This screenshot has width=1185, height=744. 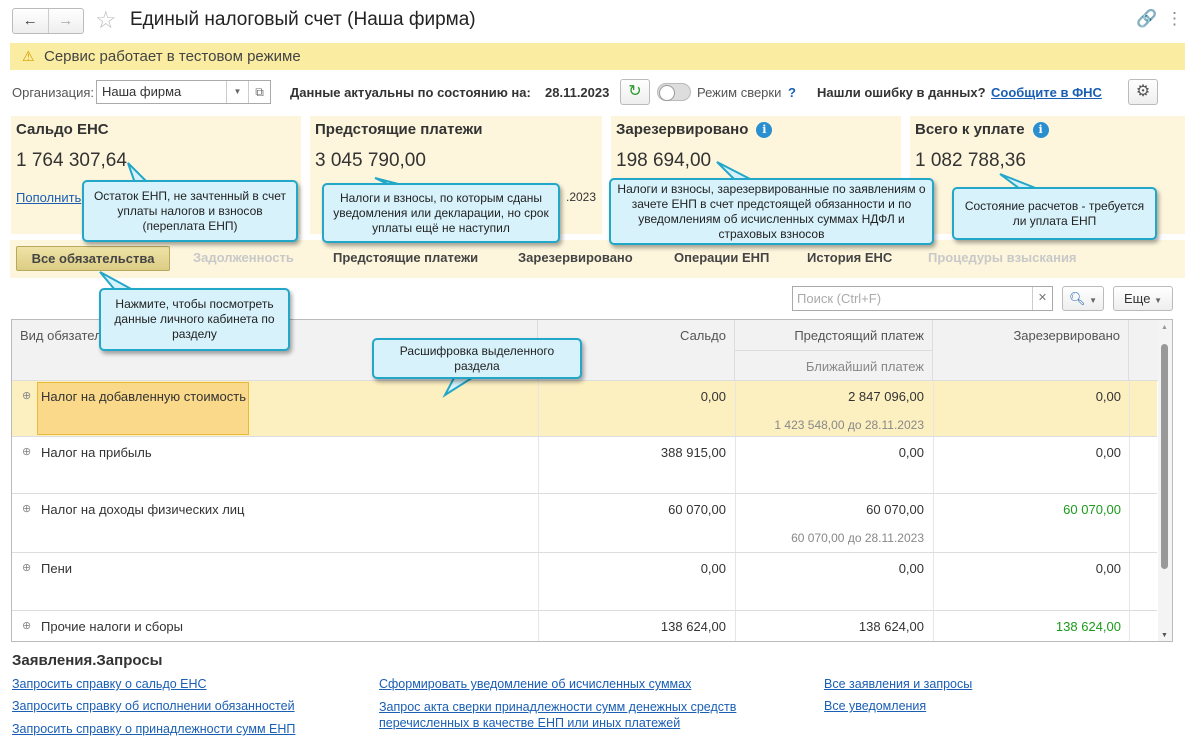 I want to click on reconcile-mode-toggle, so click(x=674, y=92).